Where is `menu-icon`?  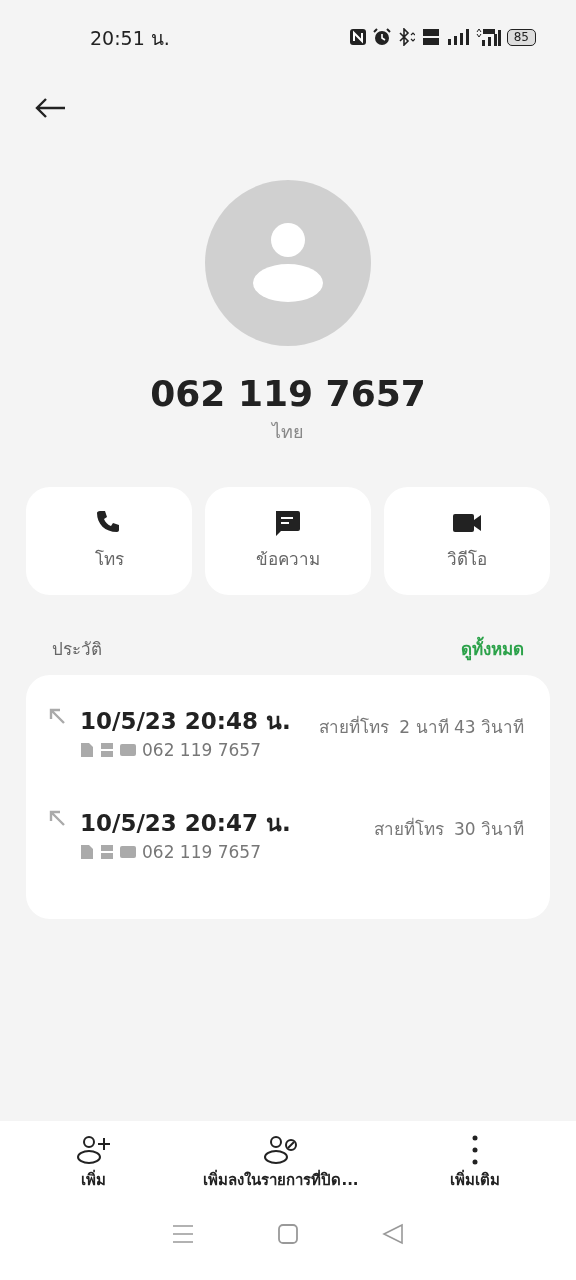
menu-icon is located at coordinates (182, 1234).